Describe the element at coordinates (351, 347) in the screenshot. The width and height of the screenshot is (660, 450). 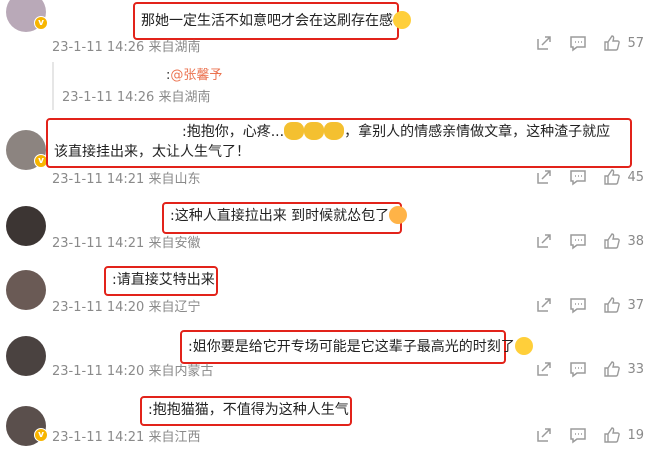
I see `comment-text: :姐你要是给它开专场可能是它这辈子最高光的时刻了` at that location.